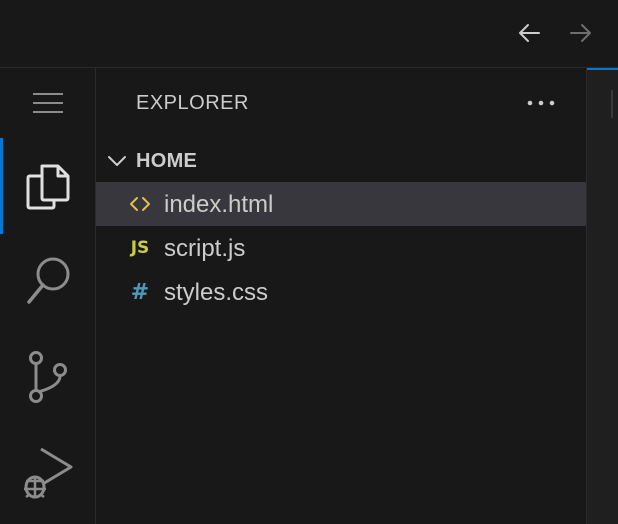 Image resolution: width=618 pixels, height=524 pixels. Describe the element at coordinates (602, 69) in the screenshot. I see `editor-tab-accent` at that location.